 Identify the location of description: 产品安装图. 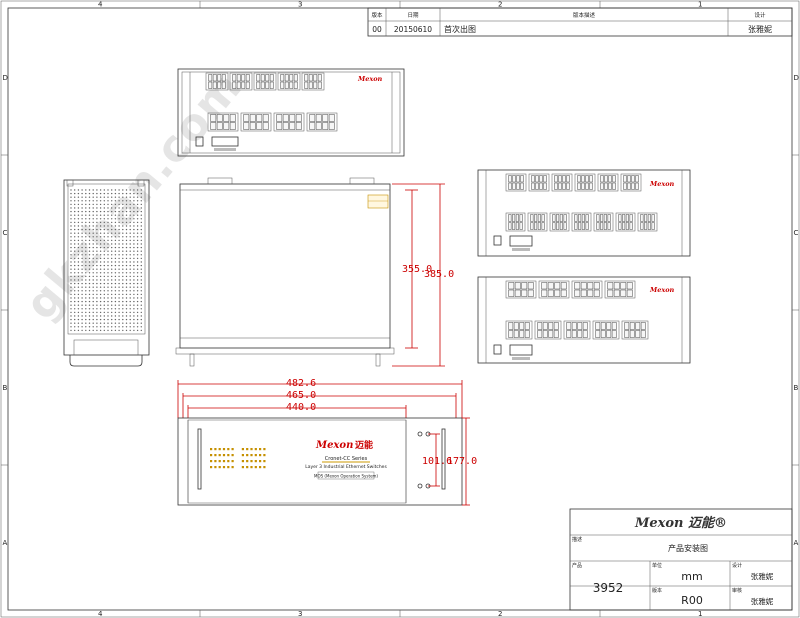
(688, 548).